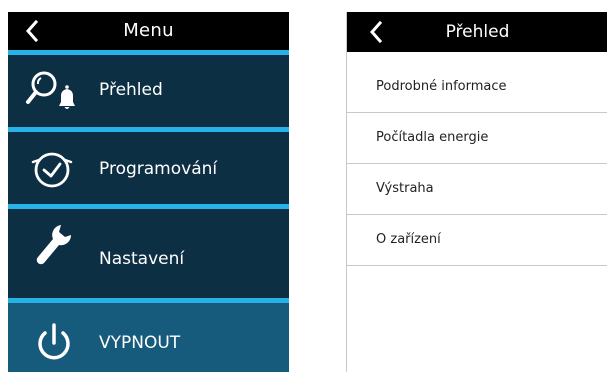 Image resolution: width=607 pixels, height=372 pixels. I want to click on power-icon, so click(54, 341).